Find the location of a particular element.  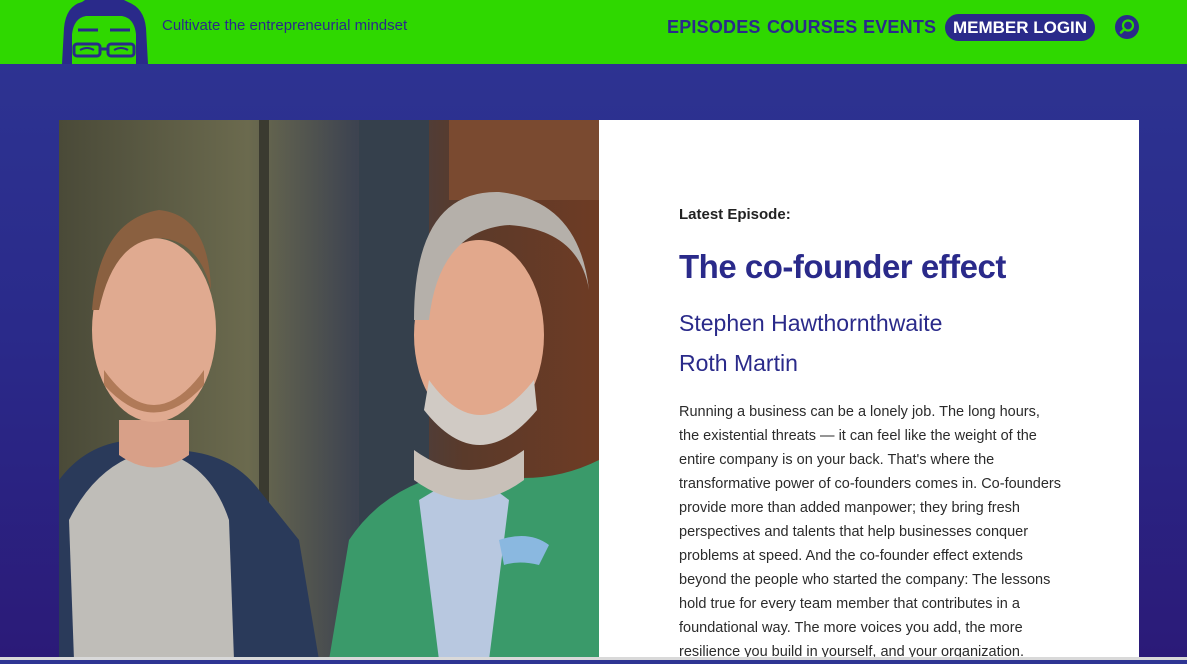

member-login-button: MEMBER LOGIN is located at coordinates (1020, 27).